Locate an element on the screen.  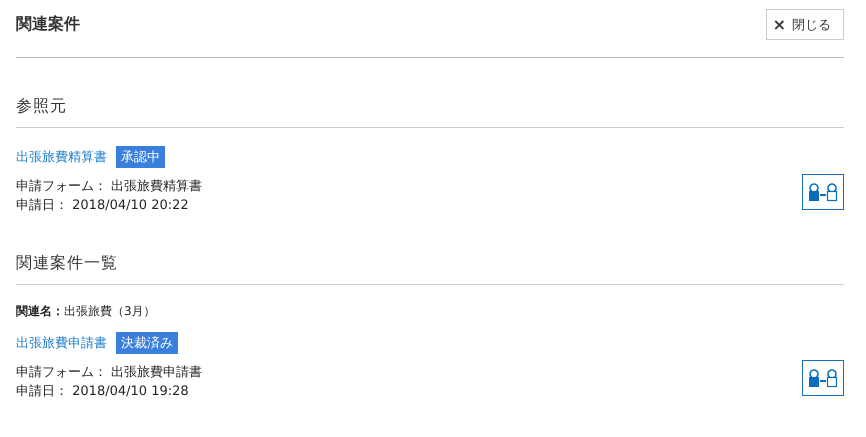
status-badge: 決裁済み is located at coordinates (147, 343).